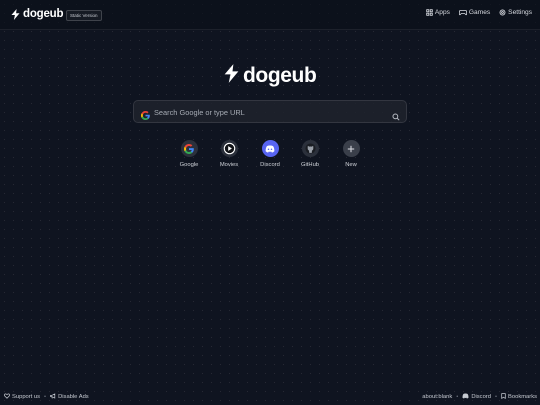 The image size is (540, 405). What do you see at coordinates (280, 75) in the screenshot?
I see `logo-name: dogeub` at bounding box center [280, 75].